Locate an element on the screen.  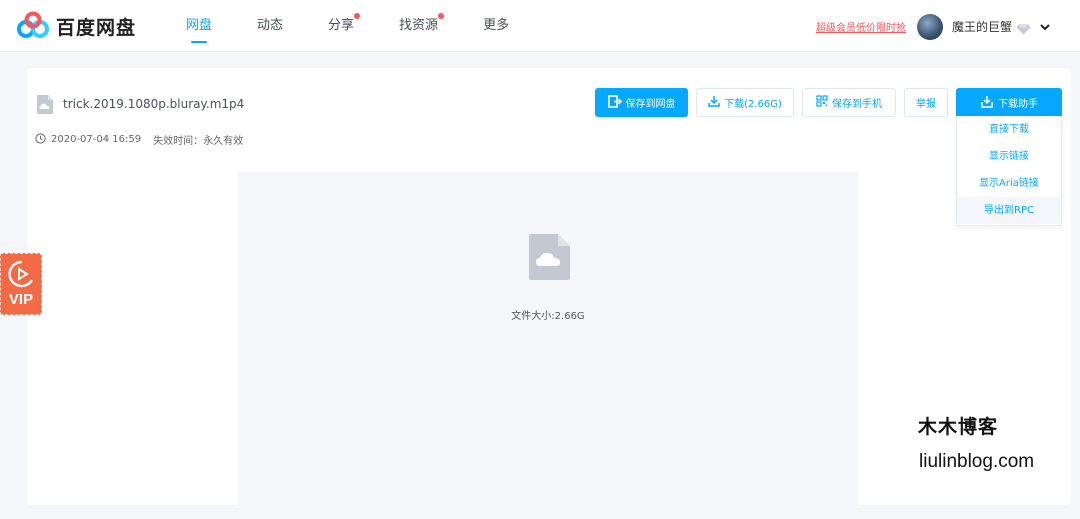
nav-netdisk: 网盘 is located at coordinates (199, 26).